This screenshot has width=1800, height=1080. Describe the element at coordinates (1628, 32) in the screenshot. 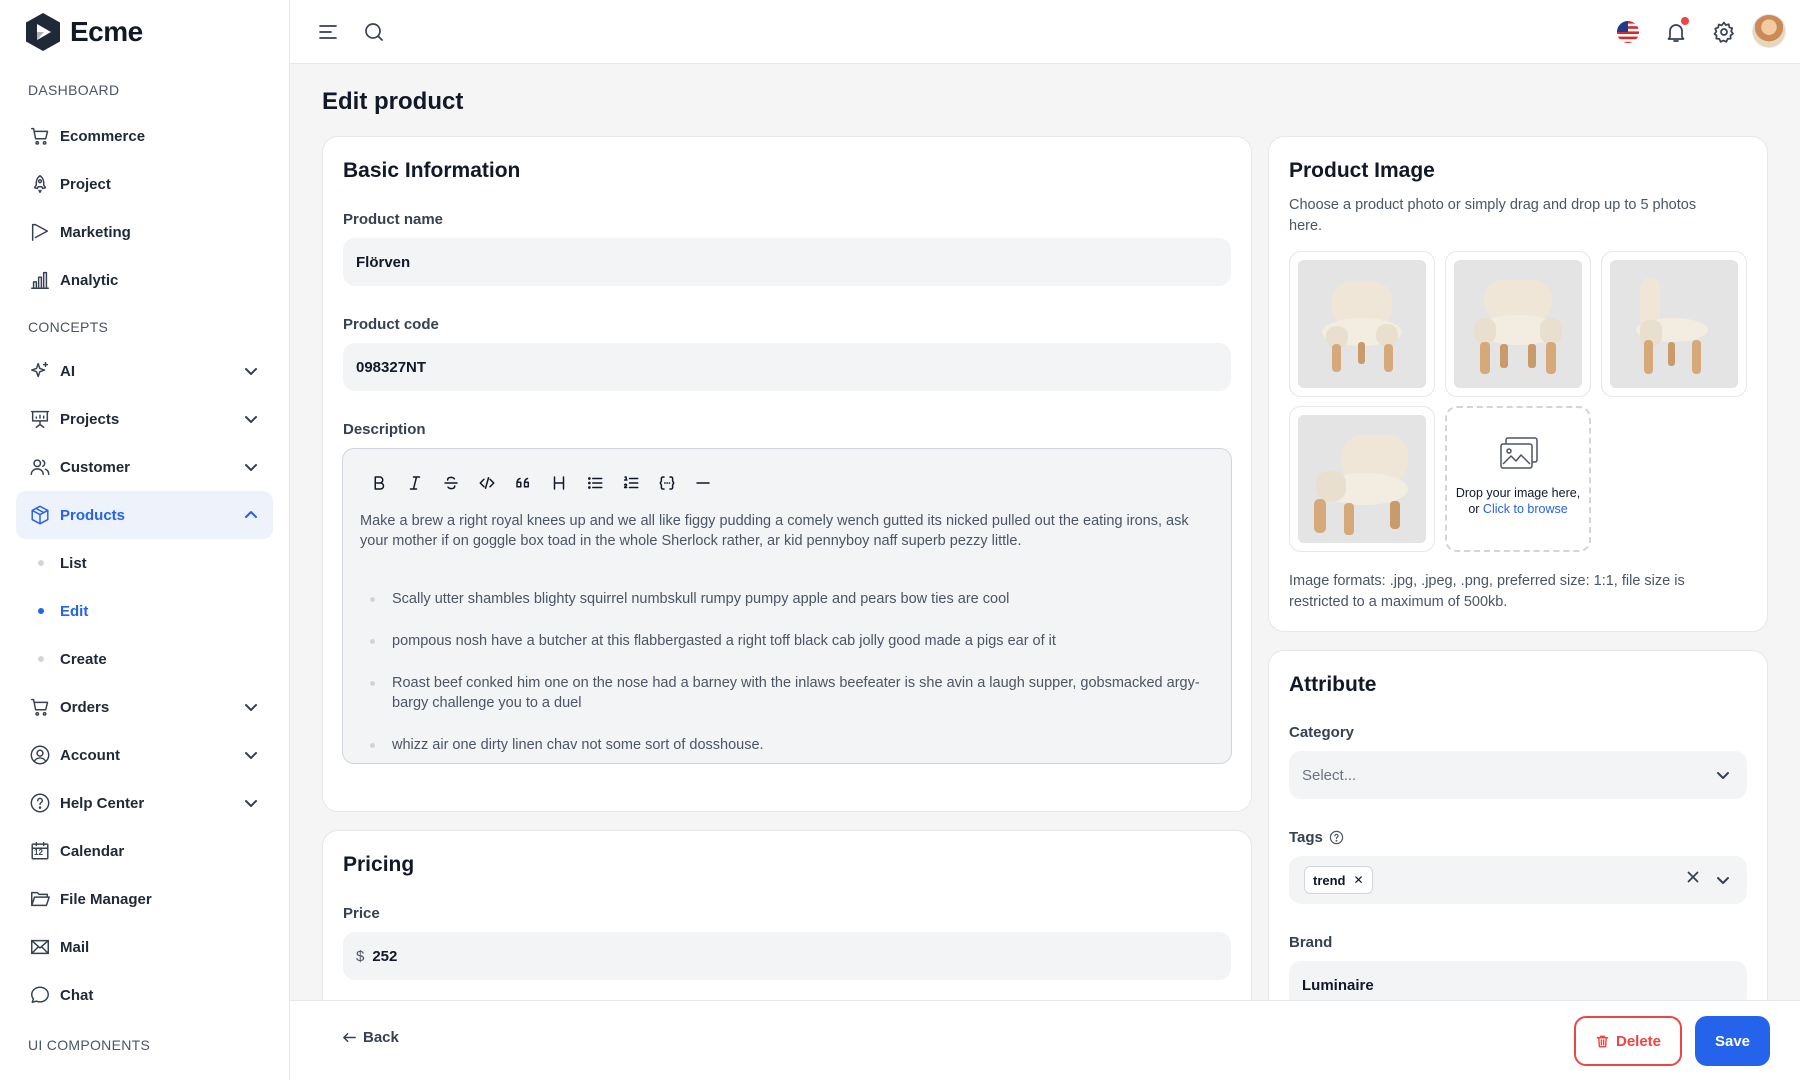

I see `us-flag-icon` at that location.